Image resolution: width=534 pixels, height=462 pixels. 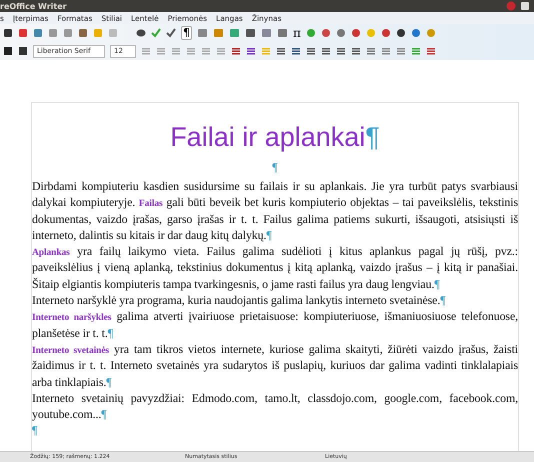 I want to click on spellcheck-icon, so click(x=156, y=33).